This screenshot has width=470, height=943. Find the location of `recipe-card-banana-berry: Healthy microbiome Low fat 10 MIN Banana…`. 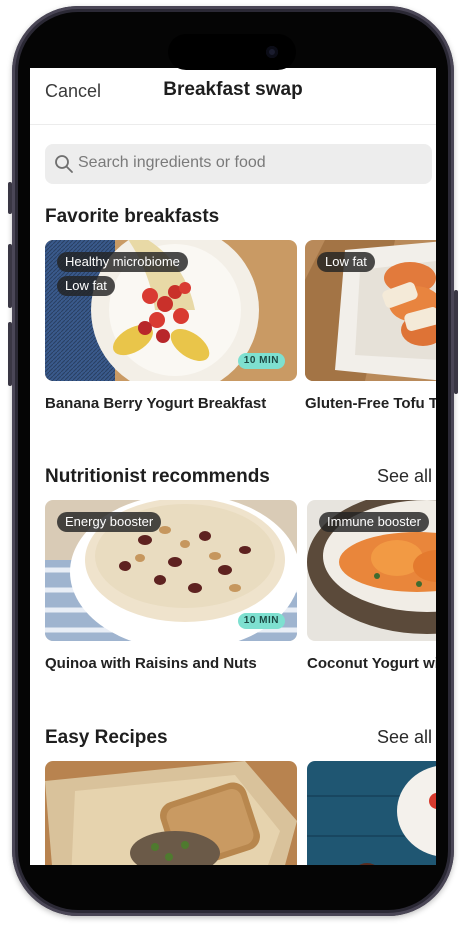

recipe-card-banana-berry: Healthy microbiome Low fat 10 MIN Banana… is located at coordinates (171, 327).